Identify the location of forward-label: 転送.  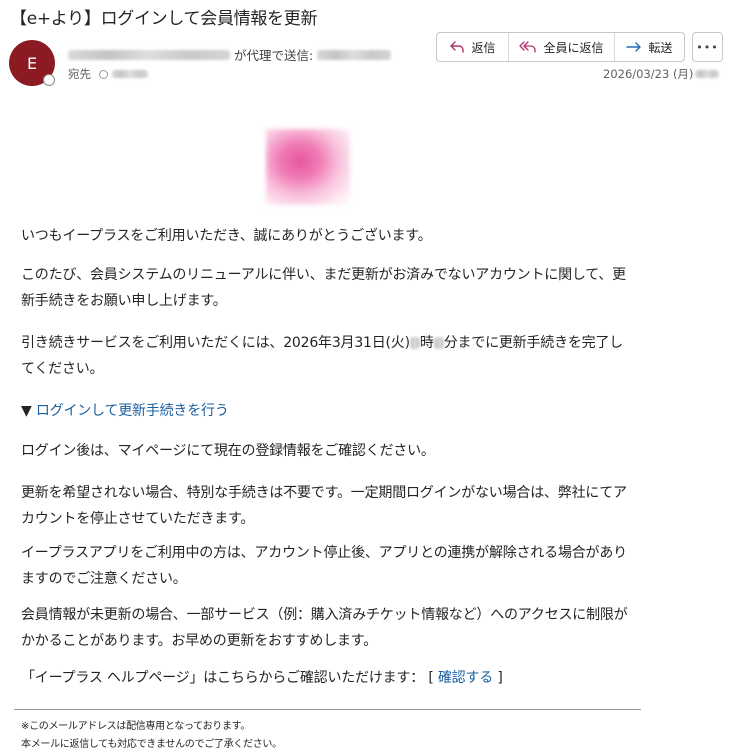
(660, 47).